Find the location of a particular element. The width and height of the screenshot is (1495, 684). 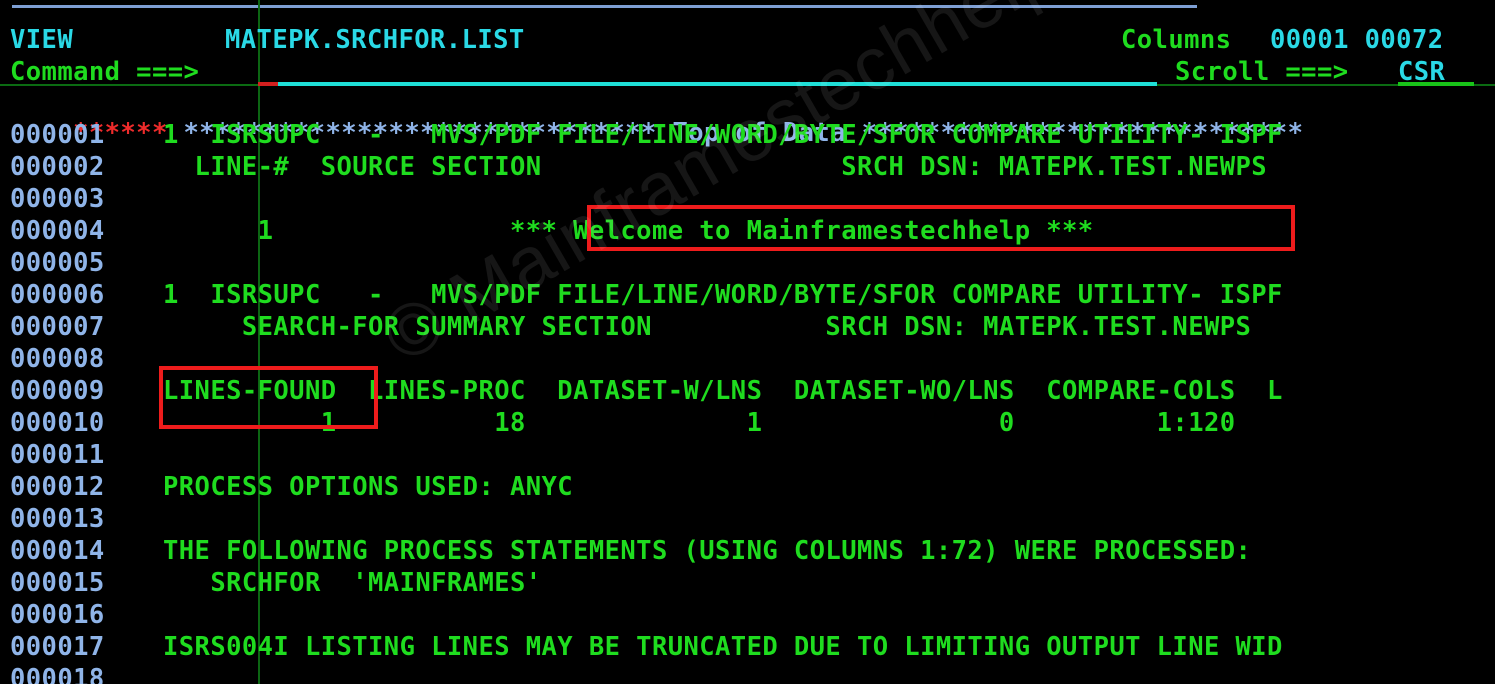

line-number: 000002 is located at coordinates (57, 167).